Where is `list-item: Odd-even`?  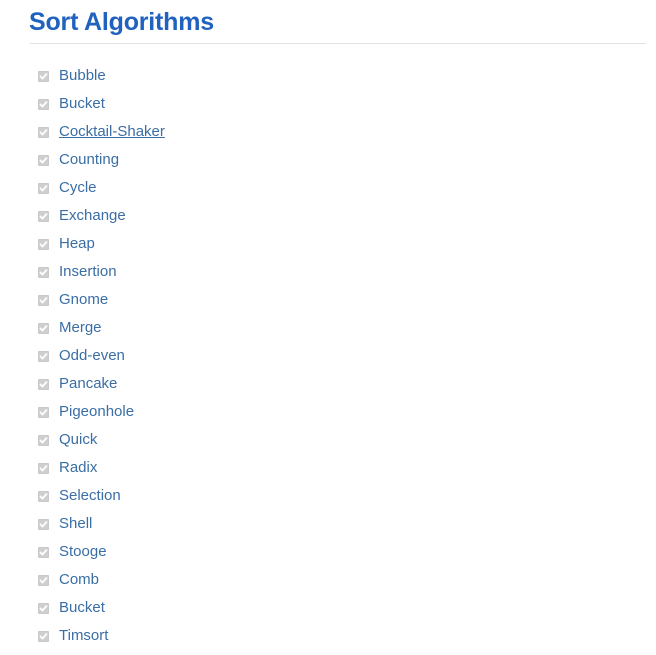
list-item: Odd-even is located at coordinates (328, 356).